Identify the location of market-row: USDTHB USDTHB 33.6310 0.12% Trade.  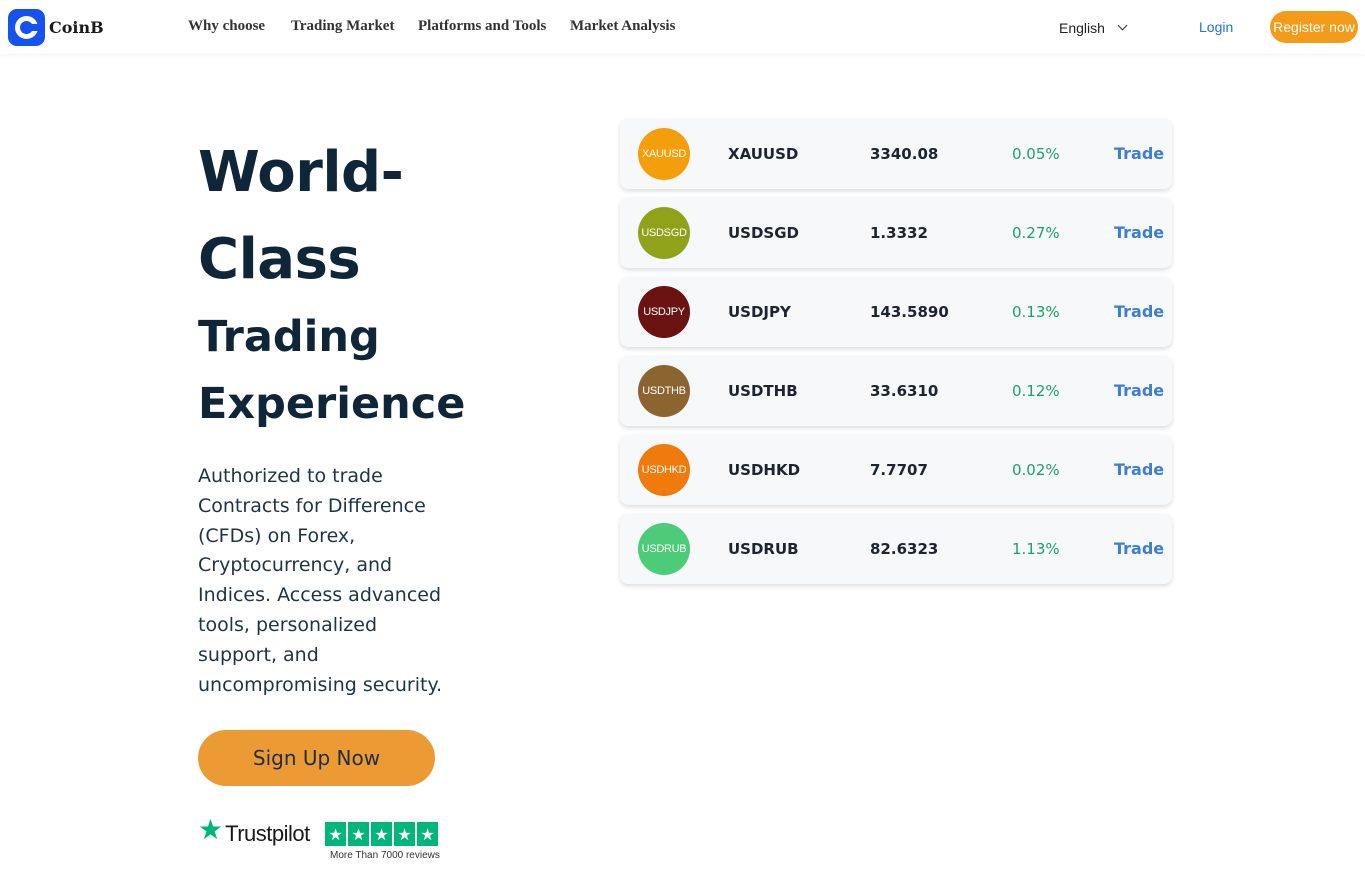
(896, 391).